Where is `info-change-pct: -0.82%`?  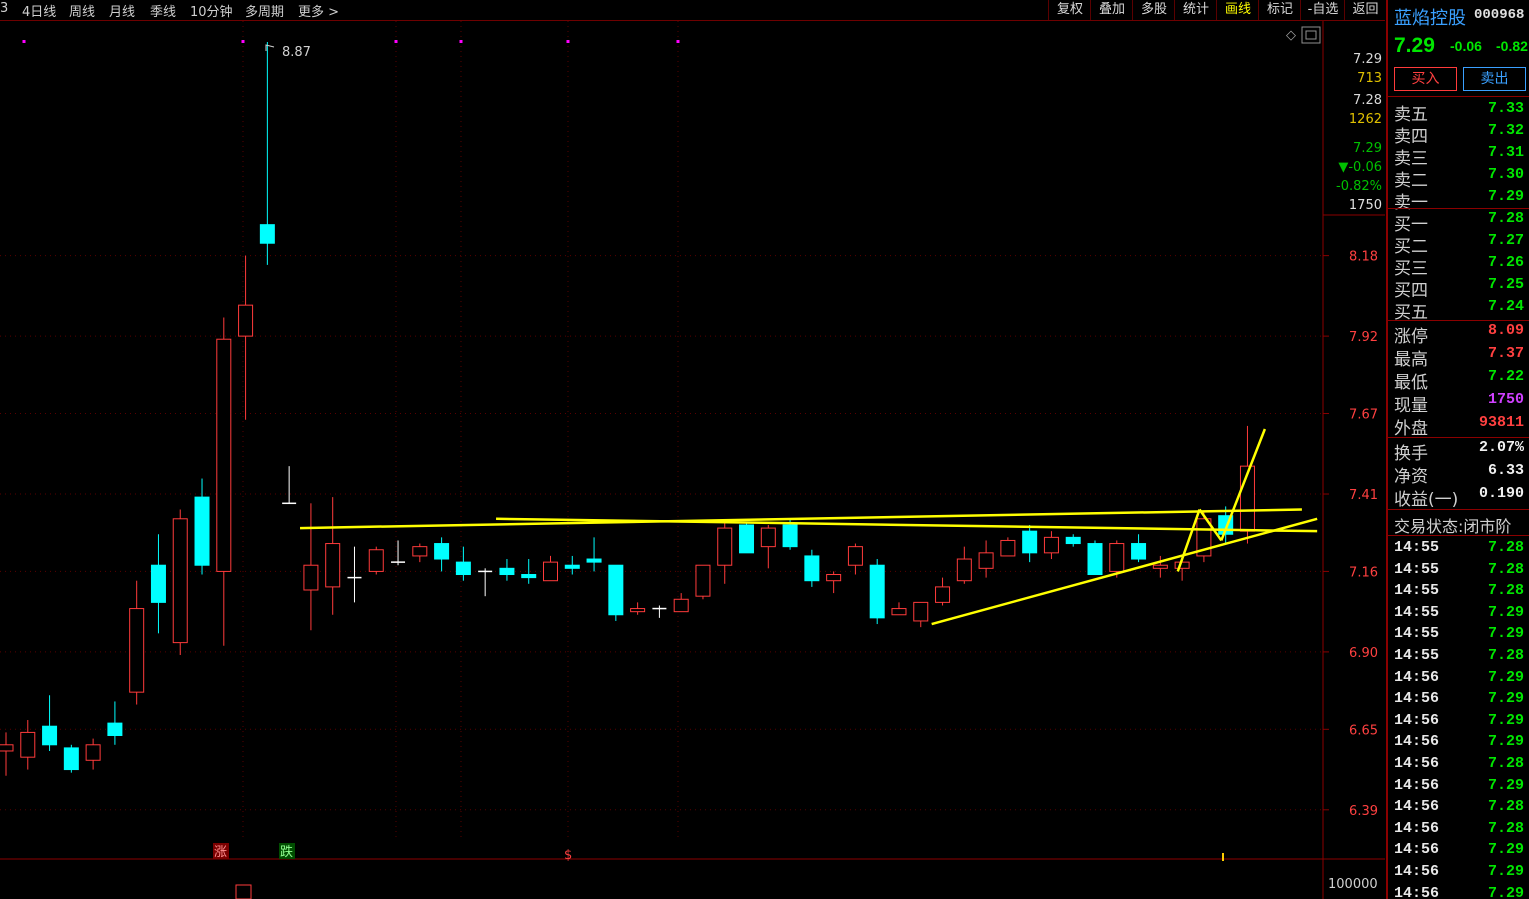
info-change-pct: -0.82% is located at coordinates (1359, 186).